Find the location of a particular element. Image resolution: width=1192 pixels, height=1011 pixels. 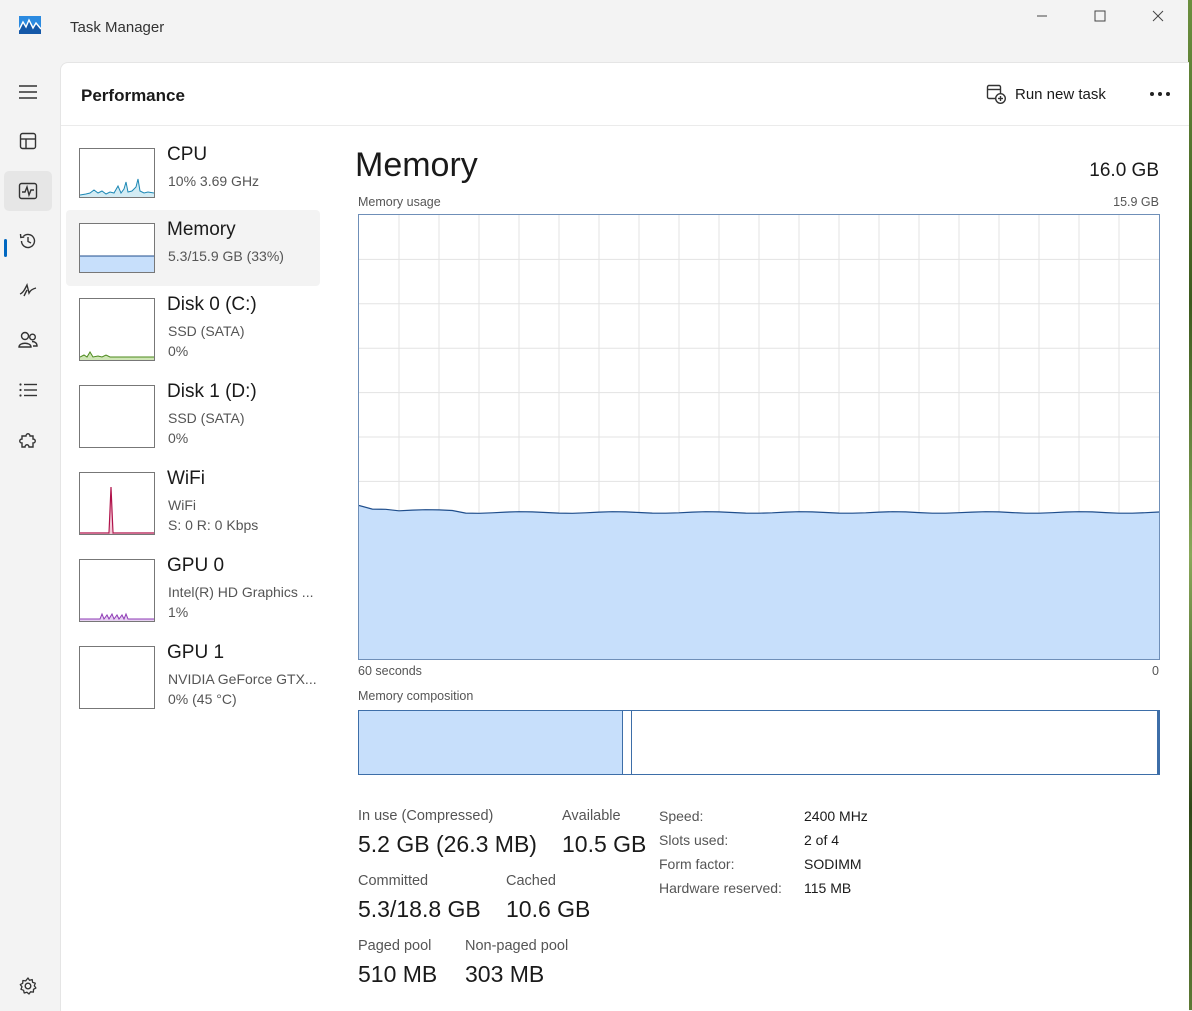

slots-used-value: 2 of 4 is located at coordinates (822, 840).